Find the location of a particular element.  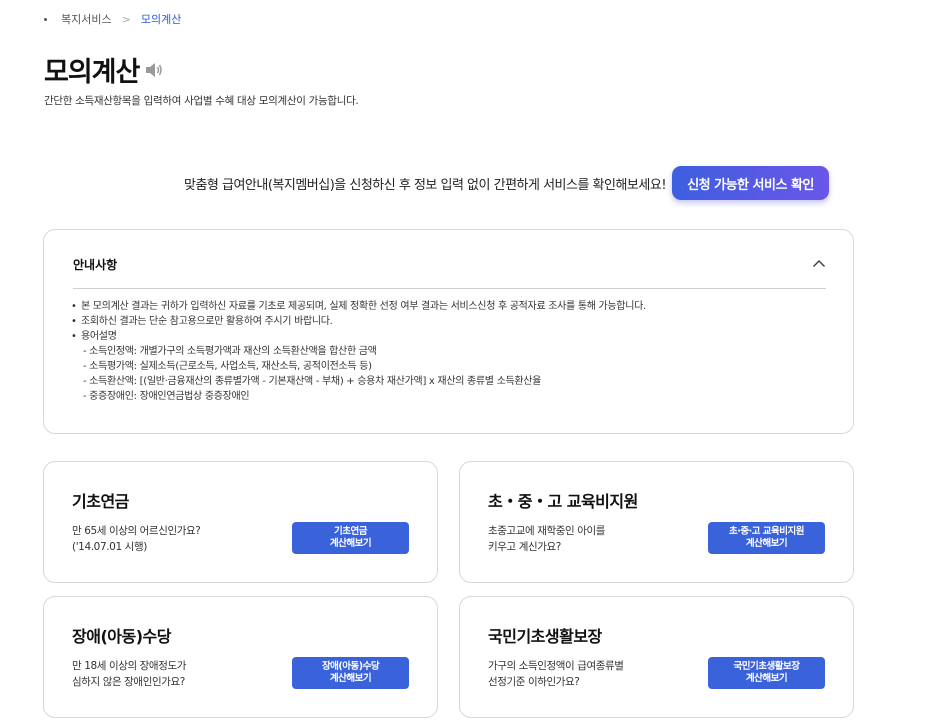

divider is located at coordinates (449, 288).